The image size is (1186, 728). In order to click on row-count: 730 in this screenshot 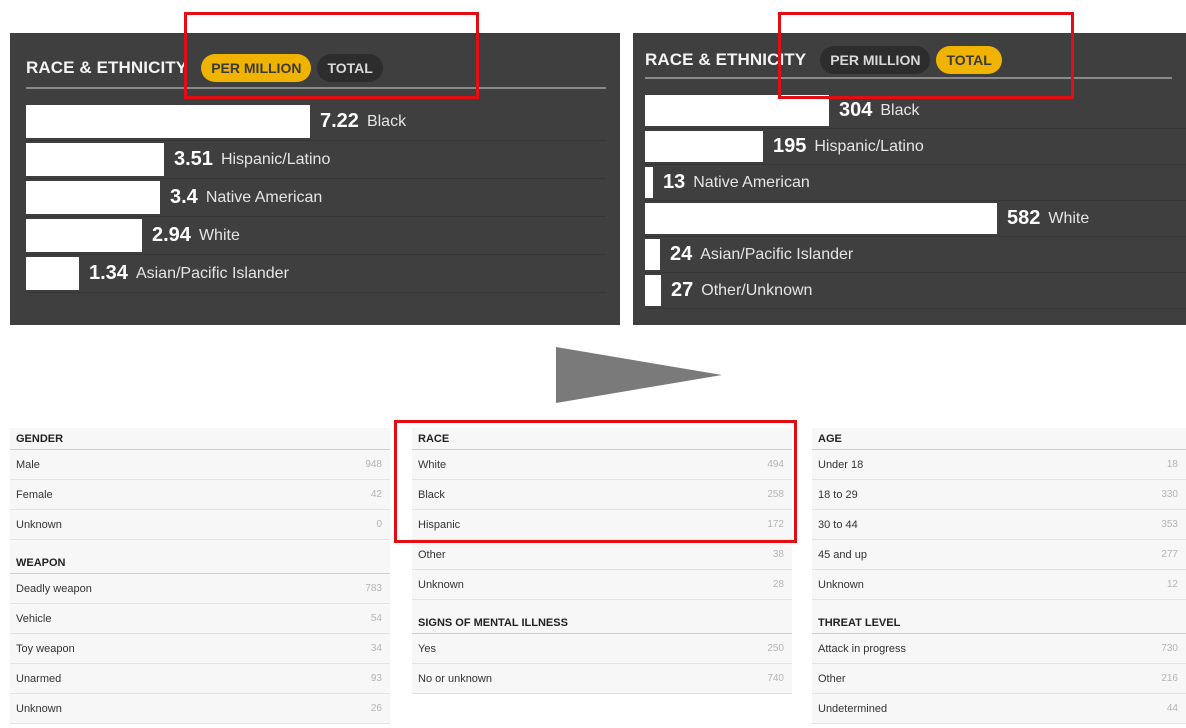, I will do `click(1169, 648)`.